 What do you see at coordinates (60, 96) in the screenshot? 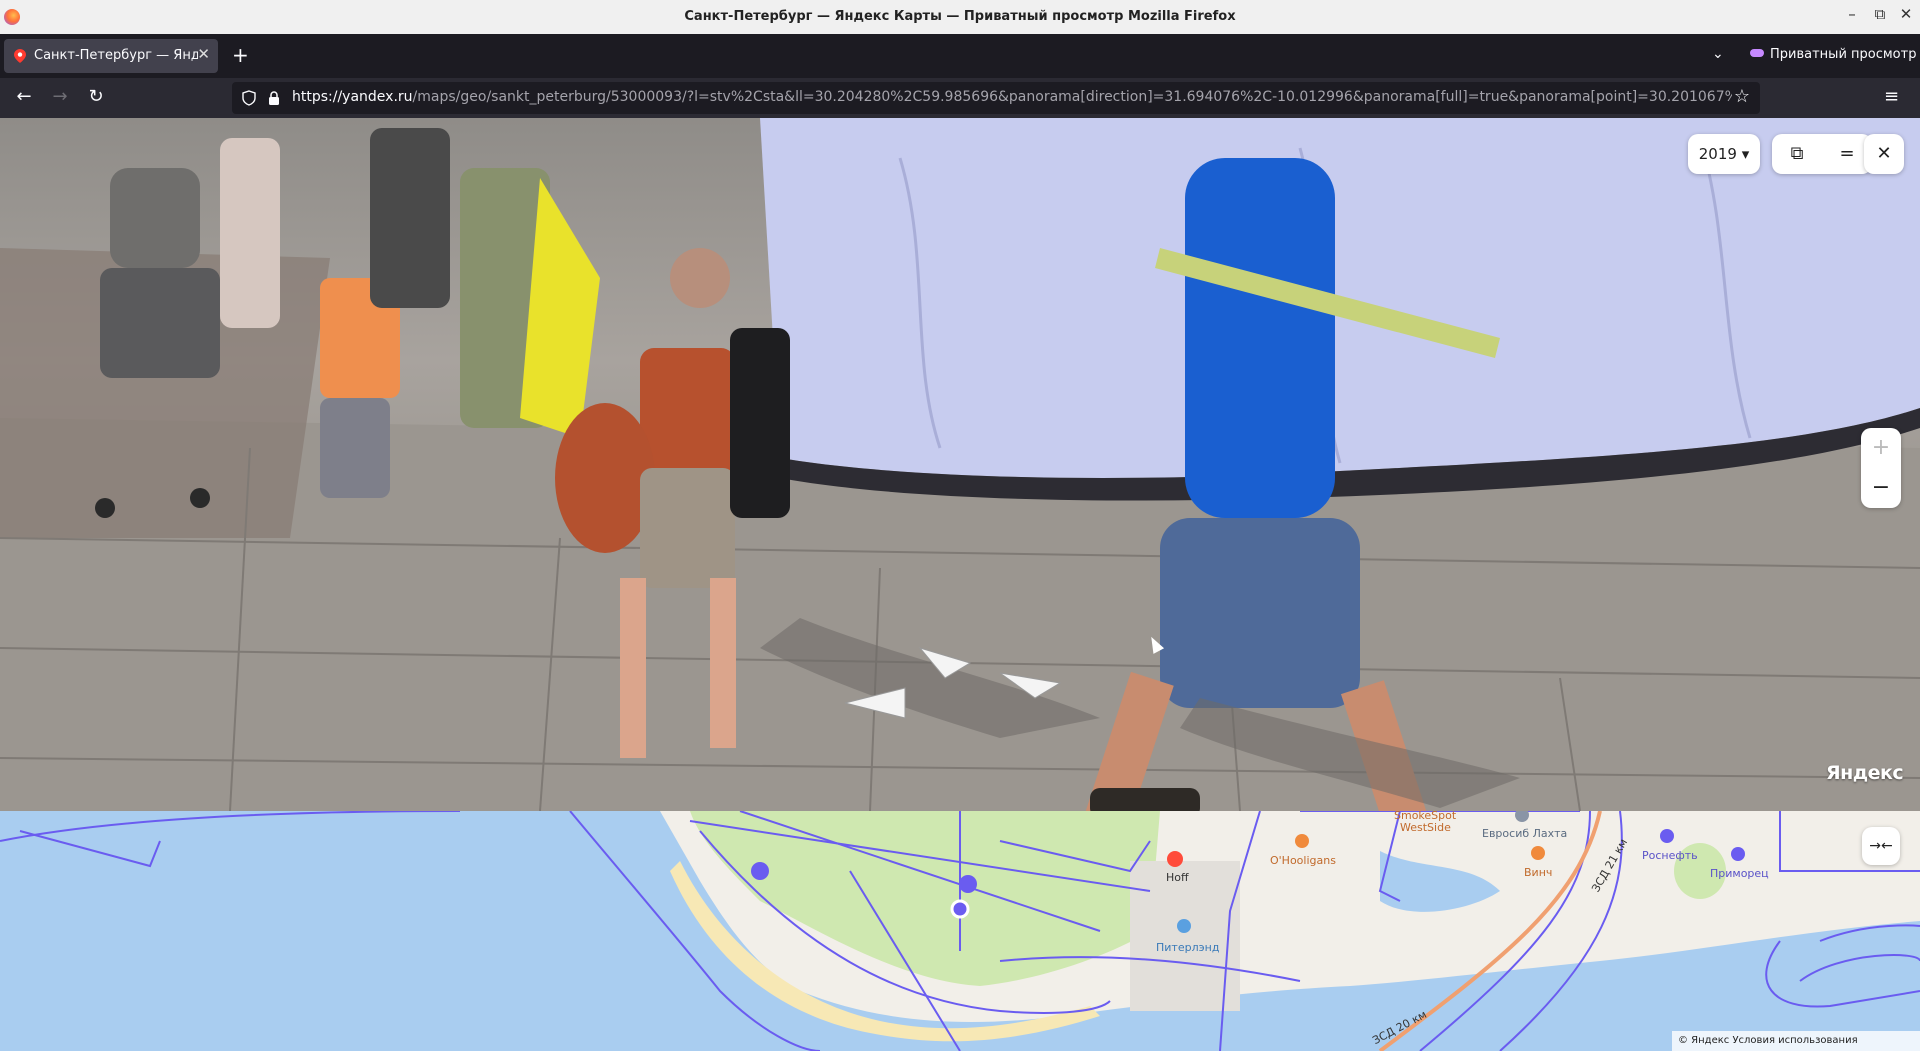
I see `forward-button: →` at bounding box center [60, 96].